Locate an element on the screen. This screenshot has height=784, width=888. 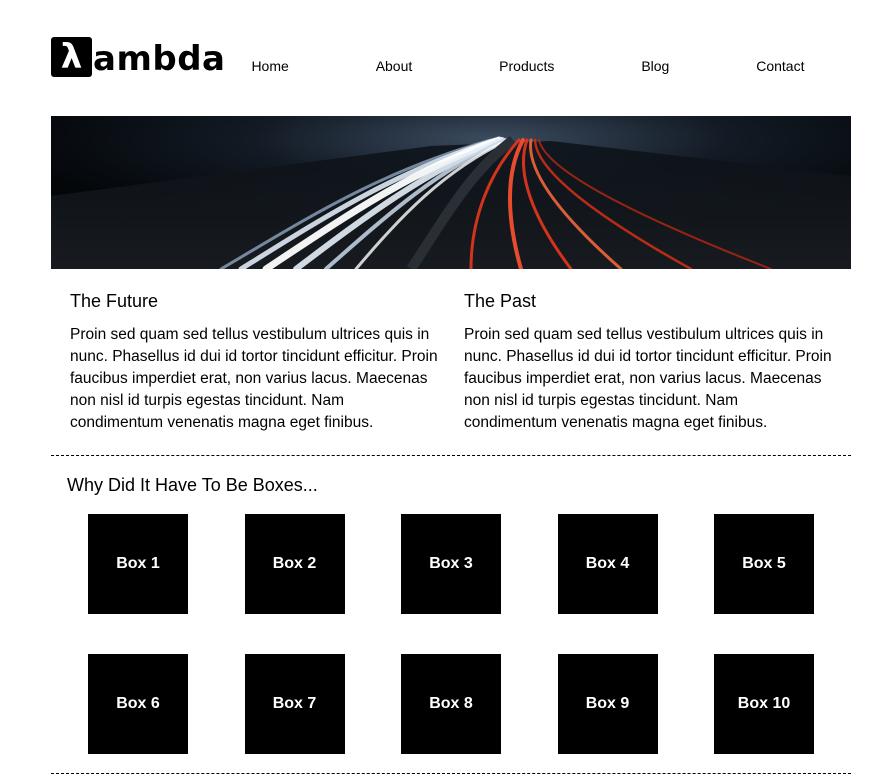
lambda-logo: λ ambda is located at coordinates (138, 56).